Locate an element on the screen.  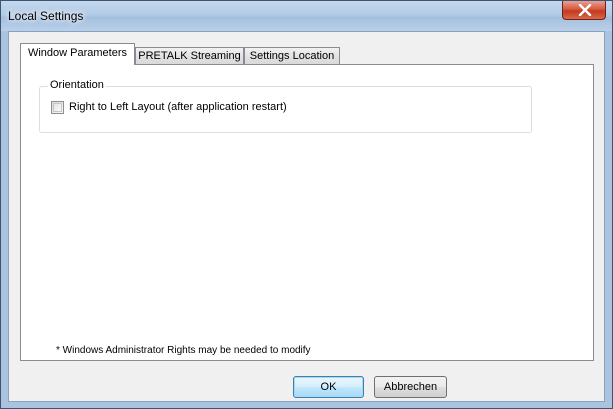
close-icon is located at coordinates (585, 10).